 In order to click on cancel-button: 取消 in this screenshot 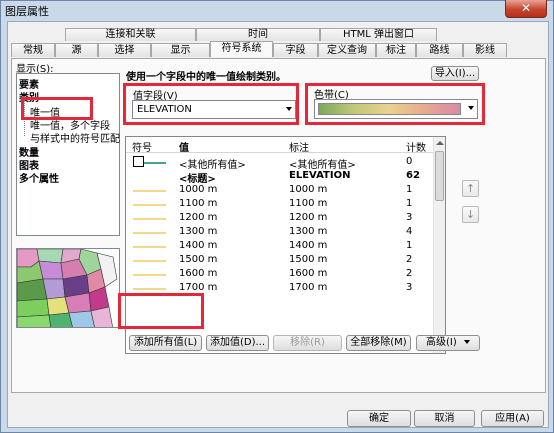, I will do `click(444, 418)`.